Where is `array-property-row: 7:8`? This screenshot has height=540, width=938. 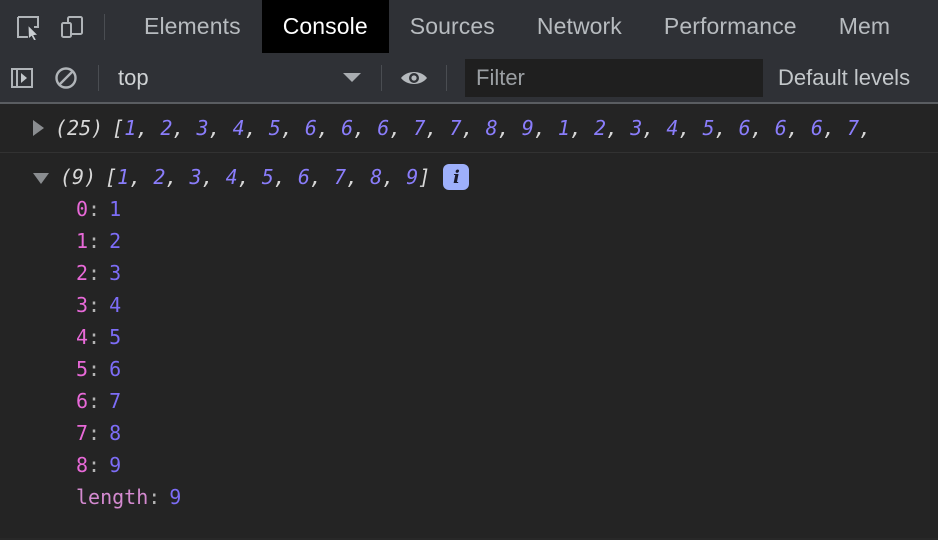 array-property-row: 7:8 is located at coordinates (469, 436).